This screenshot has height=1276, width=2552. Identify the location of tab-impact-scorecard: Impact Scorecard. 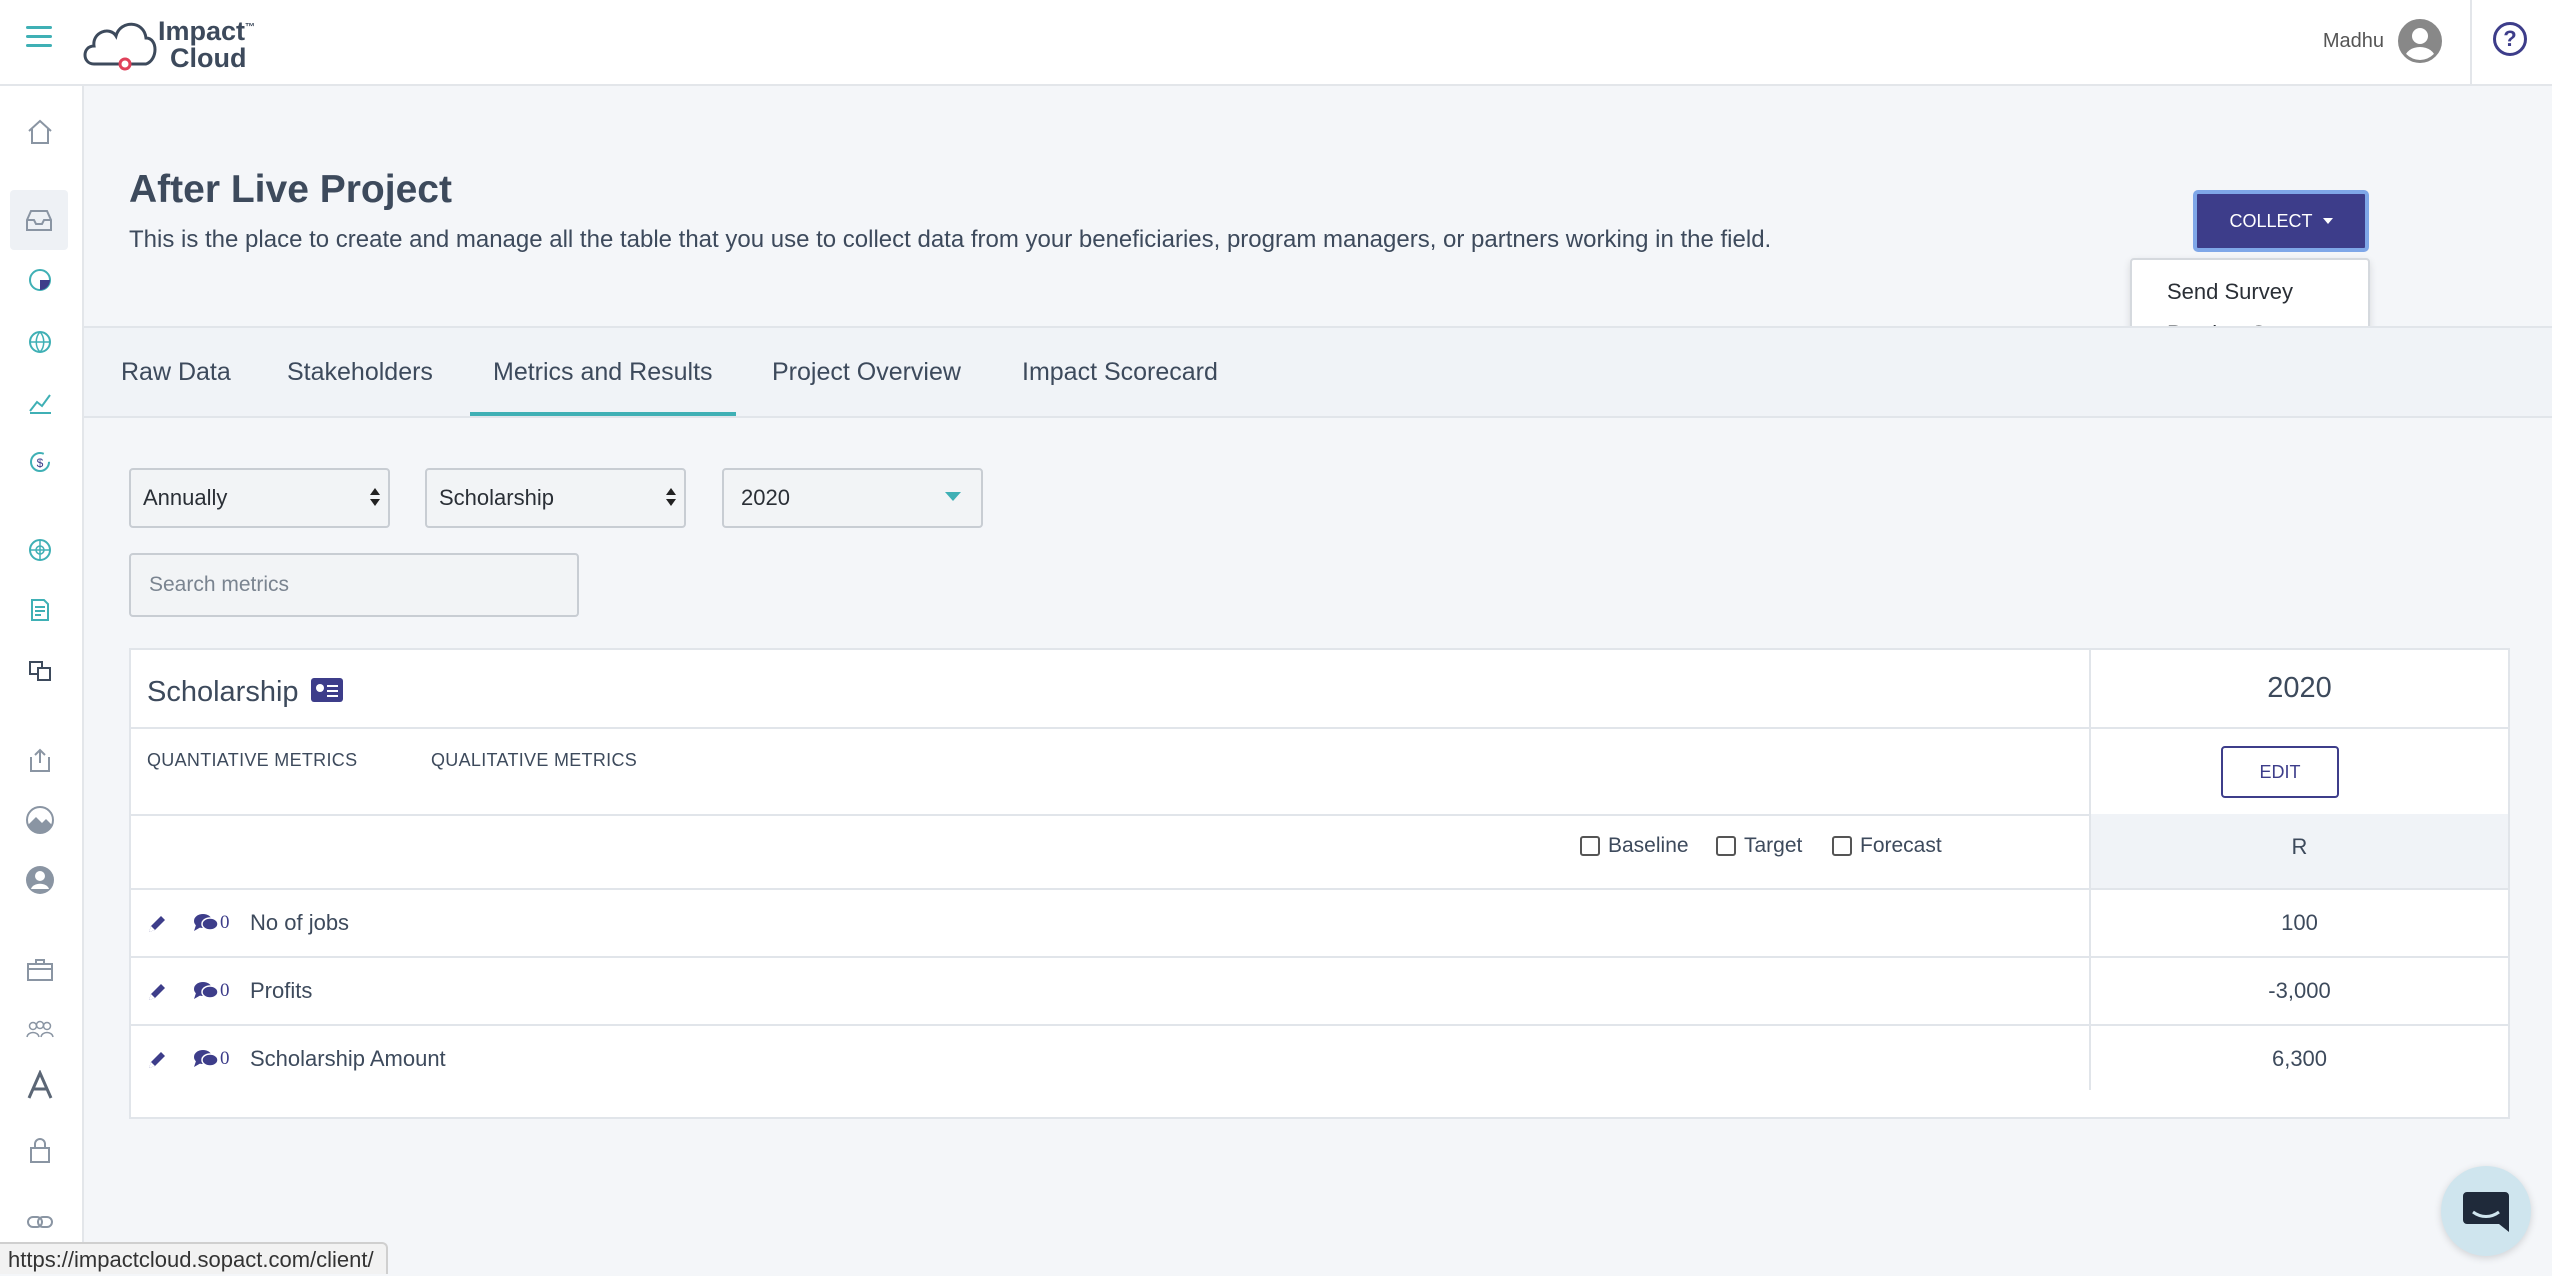
(1120, 372).